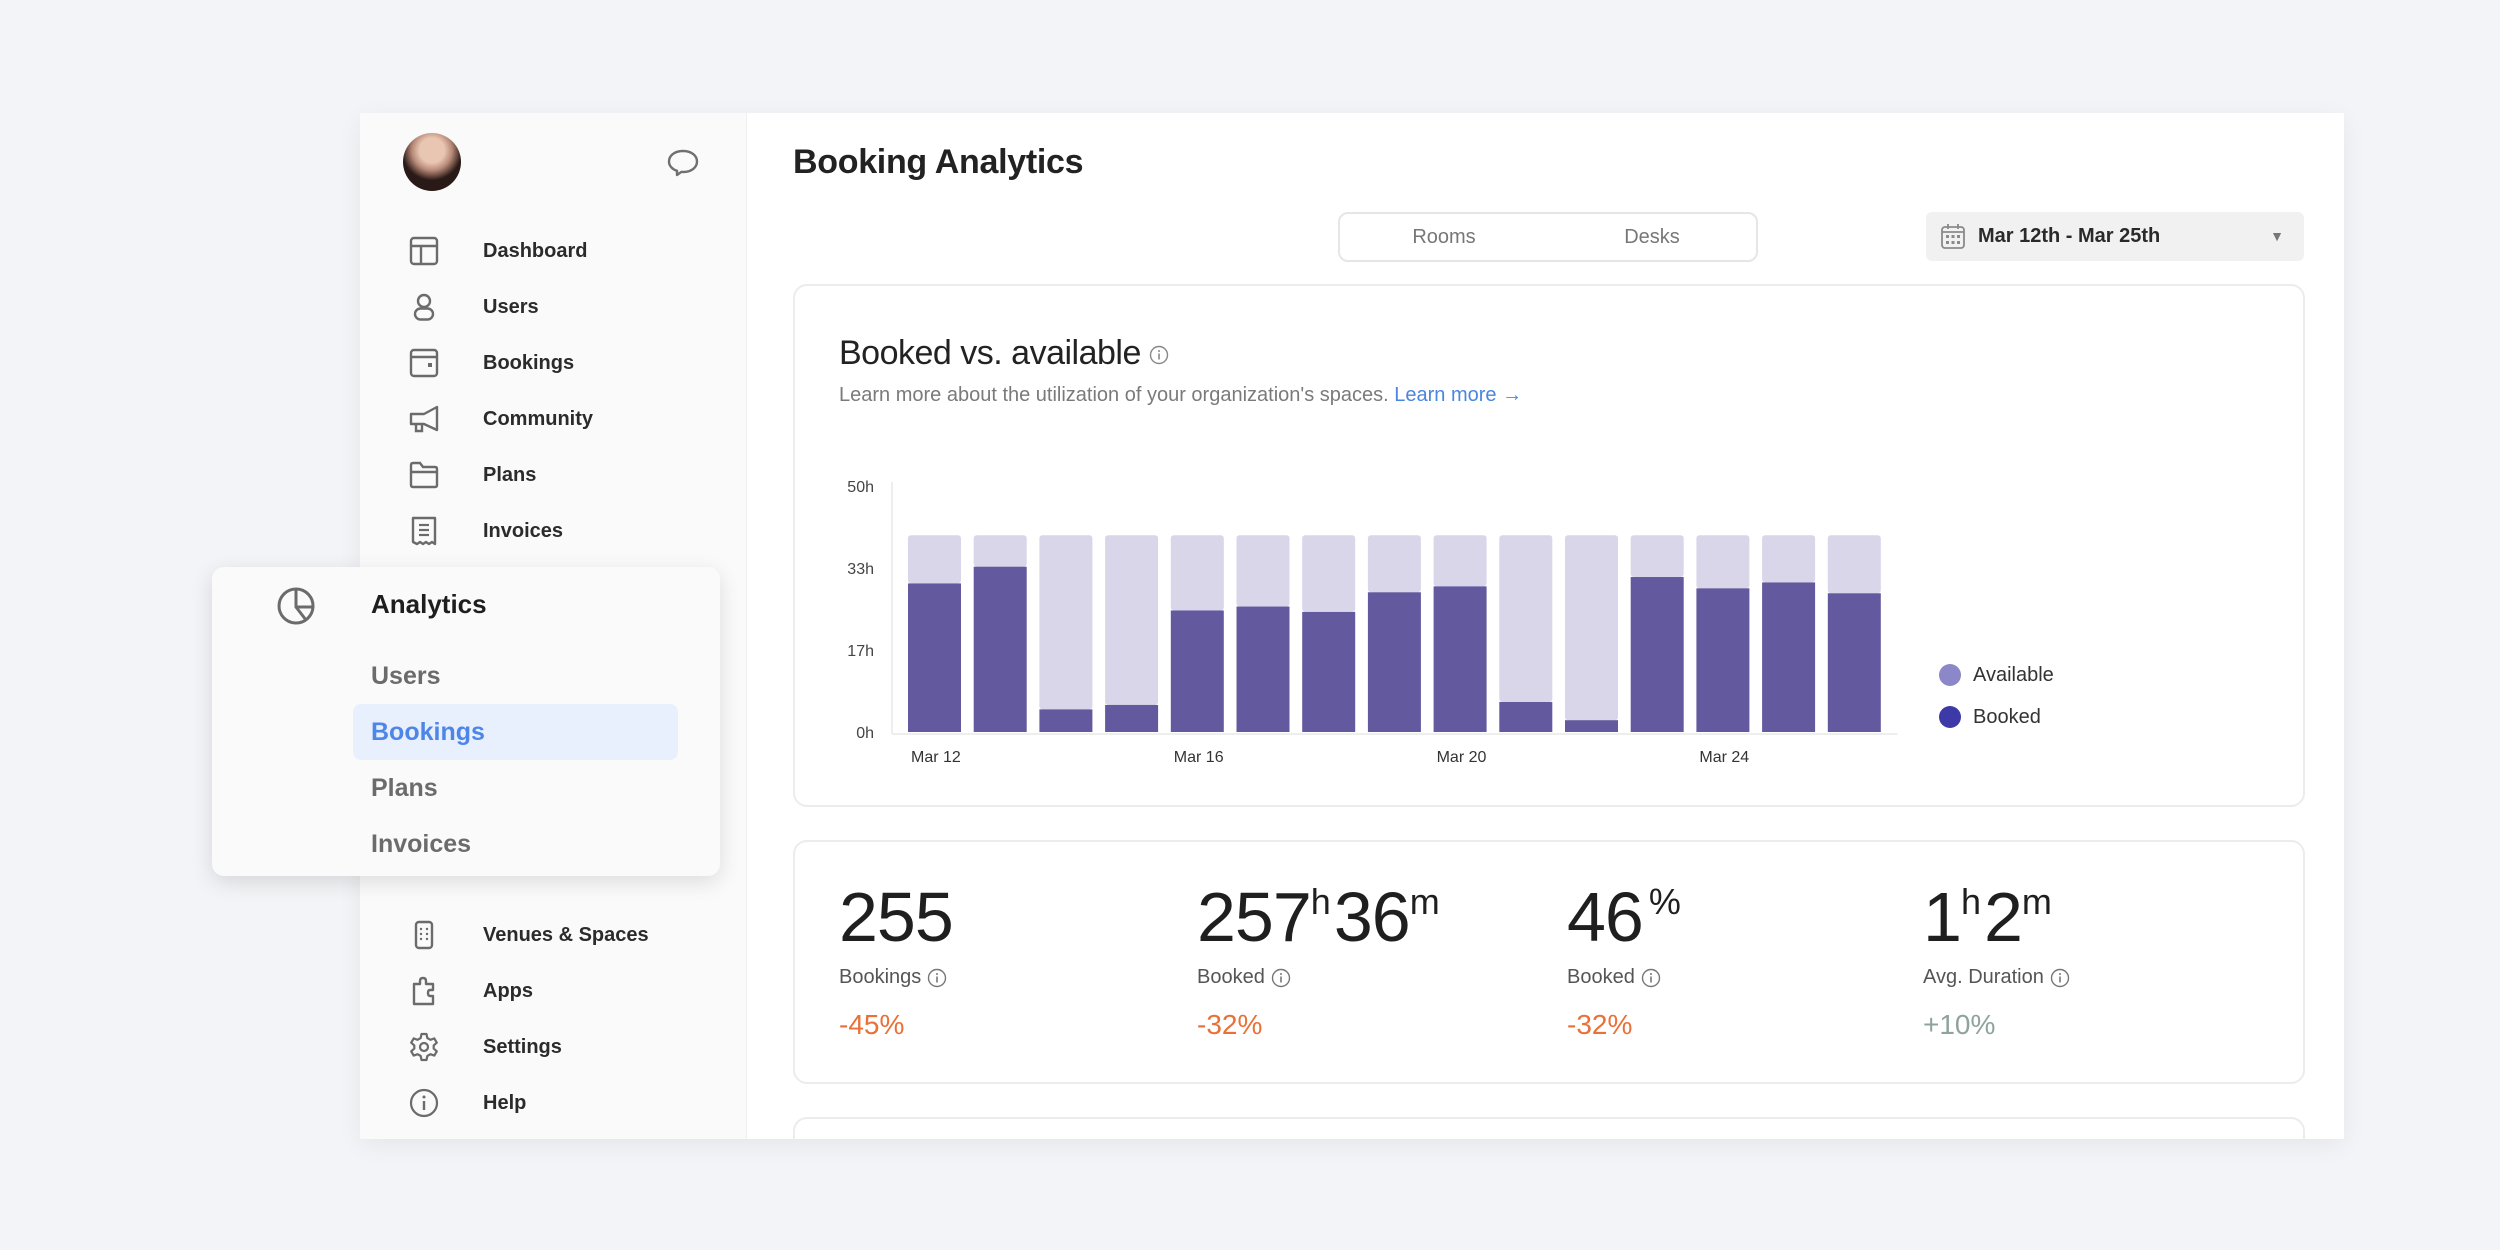 The height and width of the screenshot is (1250, 2500). Describe the element at coordinates (424, 363) in the screenshot. I see `calendar-card-icon` at that location.